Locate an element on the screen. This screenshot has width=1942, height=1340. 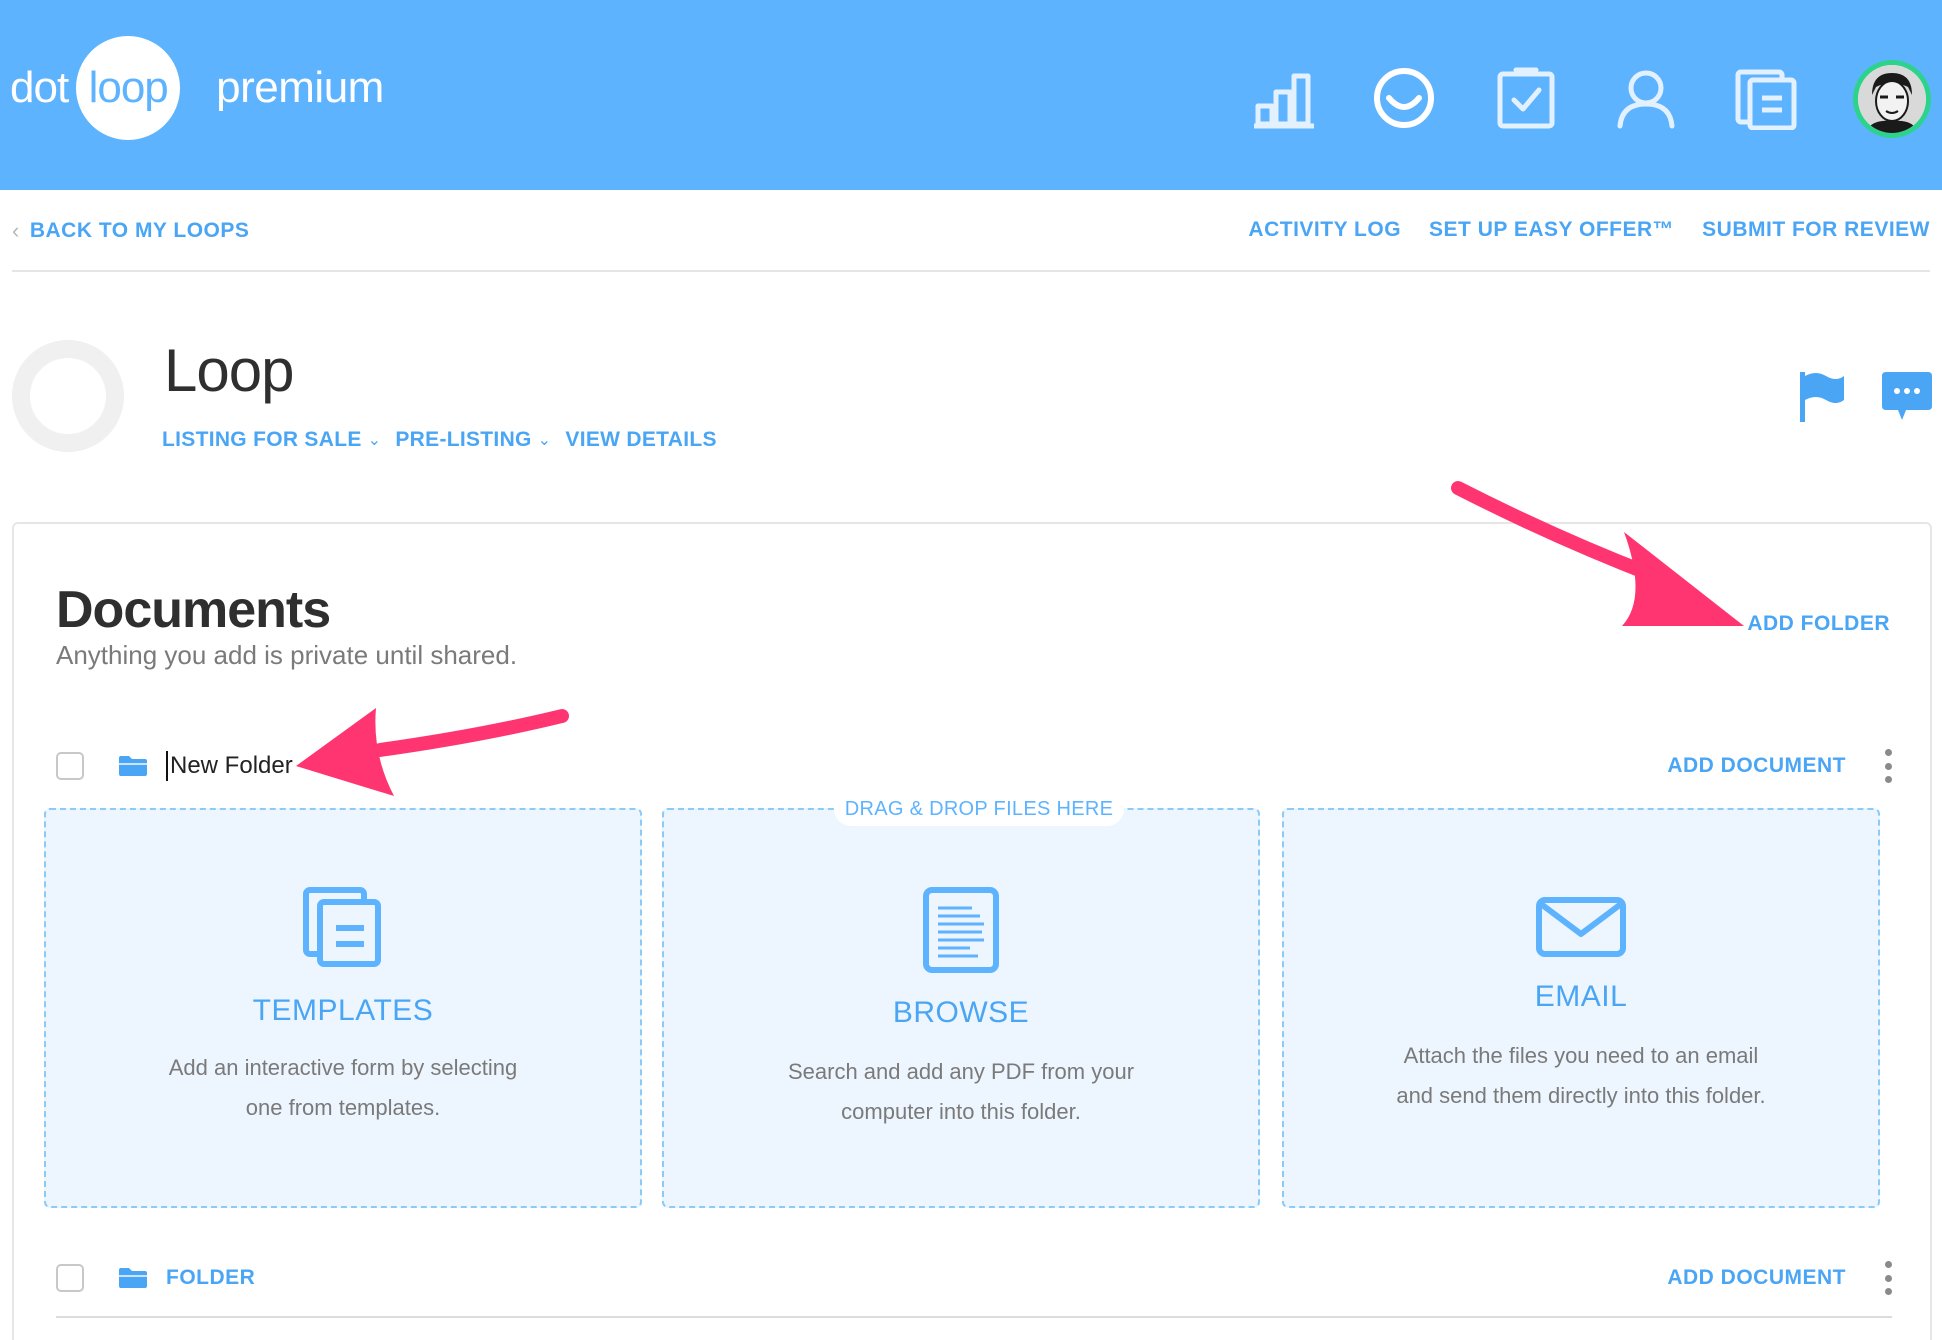
folder-row: New Folder ADD DOCUMENT is located at coordinates (974, 766).